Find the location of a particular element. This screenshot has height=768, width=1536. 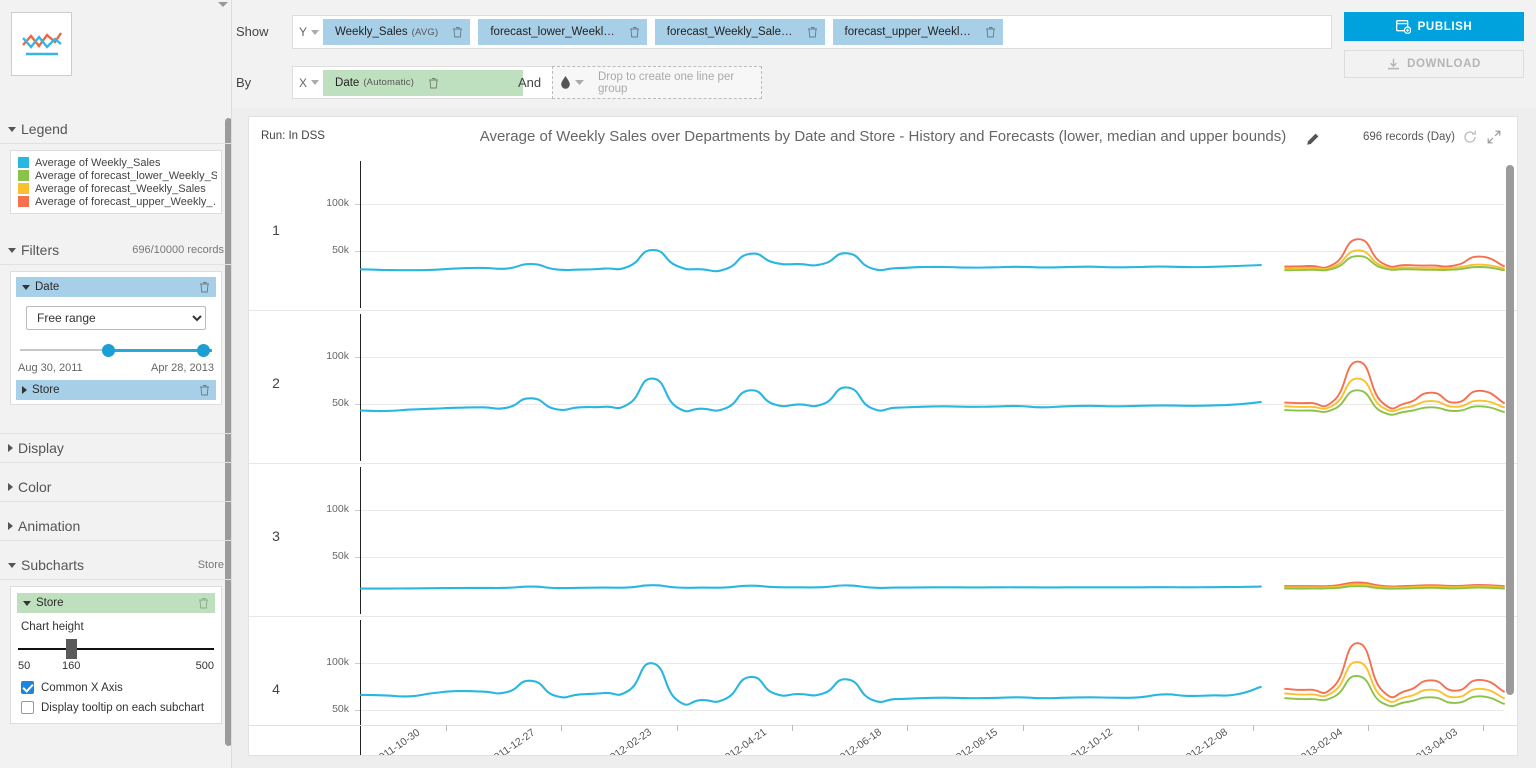

line-chart-icon is located at coordinates (41, 44).